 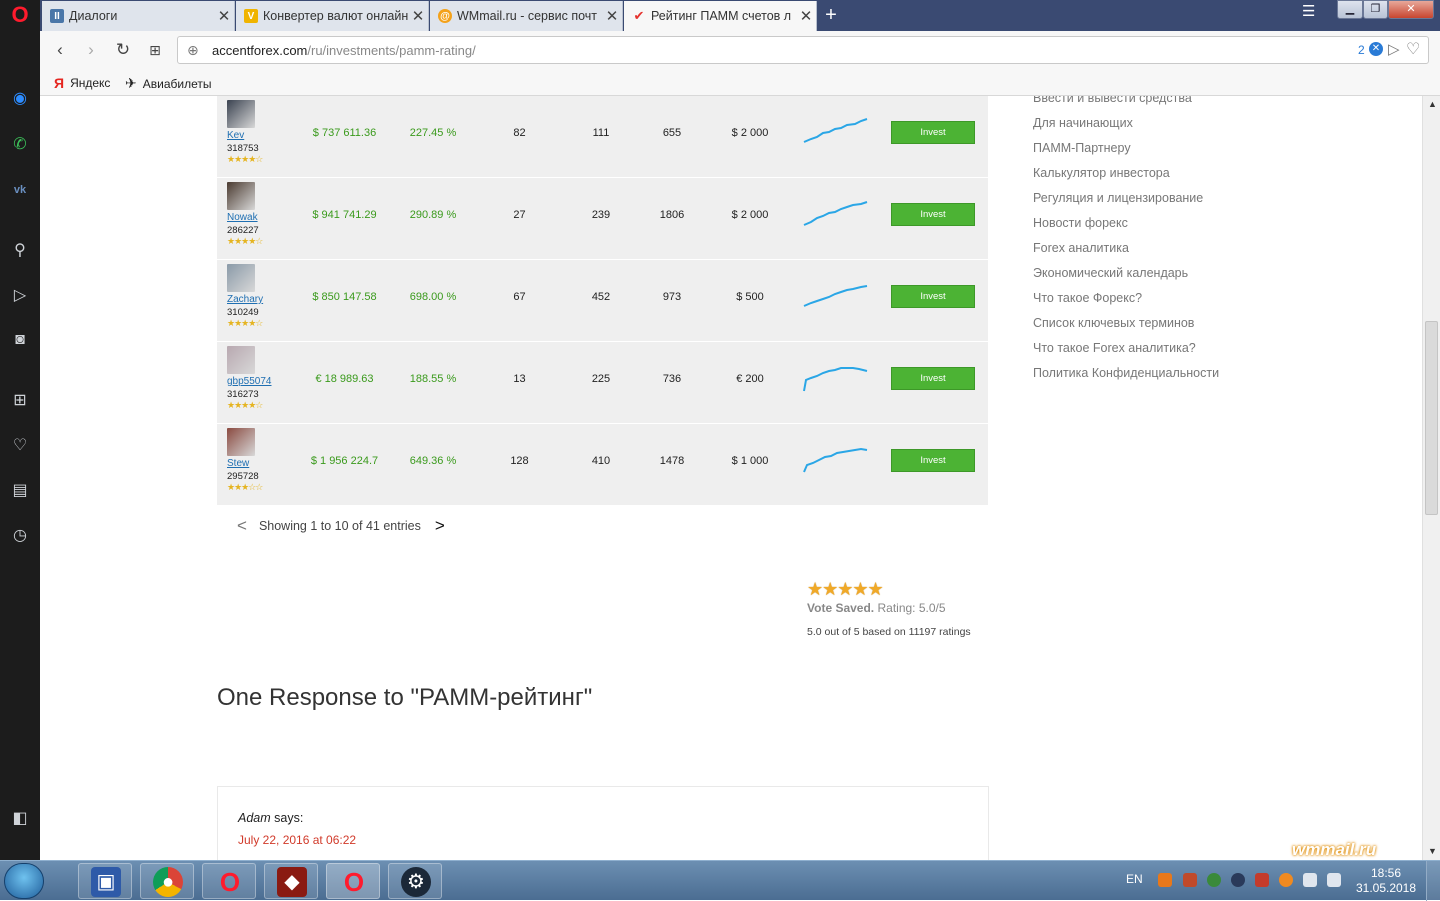 What do you see at coordinates (229, 881) in the screenshot?
I see `taskbar-opera-1: O` at bounding box center [229, 881].